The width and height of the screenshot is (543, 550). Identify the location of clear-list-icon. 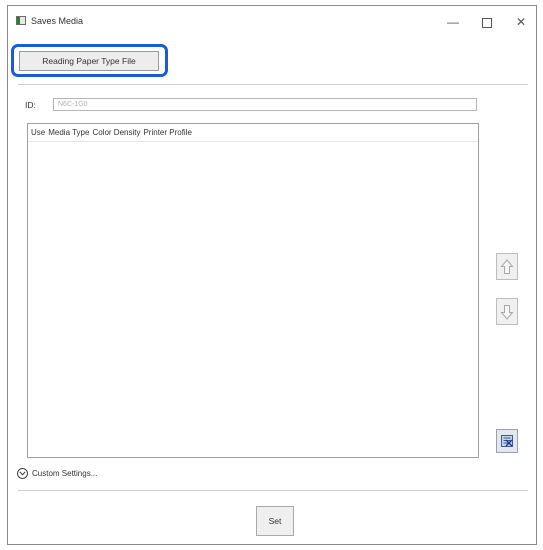
(507, 441).